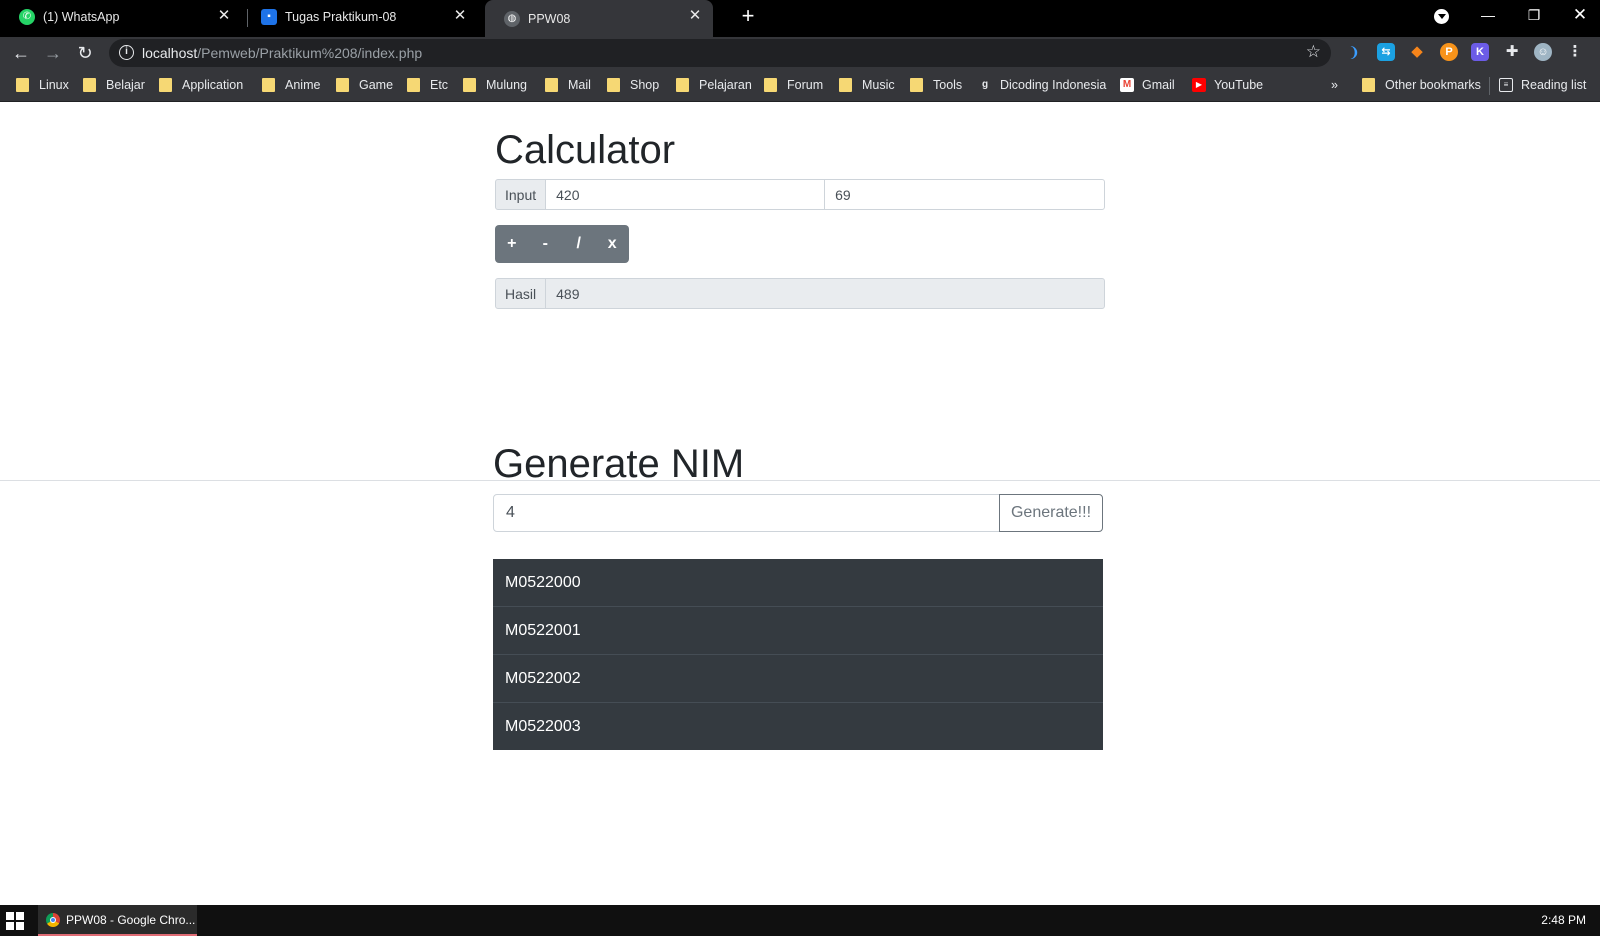 The width and height of the screenshot is (1600, 936). I want to click on bookmark-gmail: M Gmail, so click(1147, 85).